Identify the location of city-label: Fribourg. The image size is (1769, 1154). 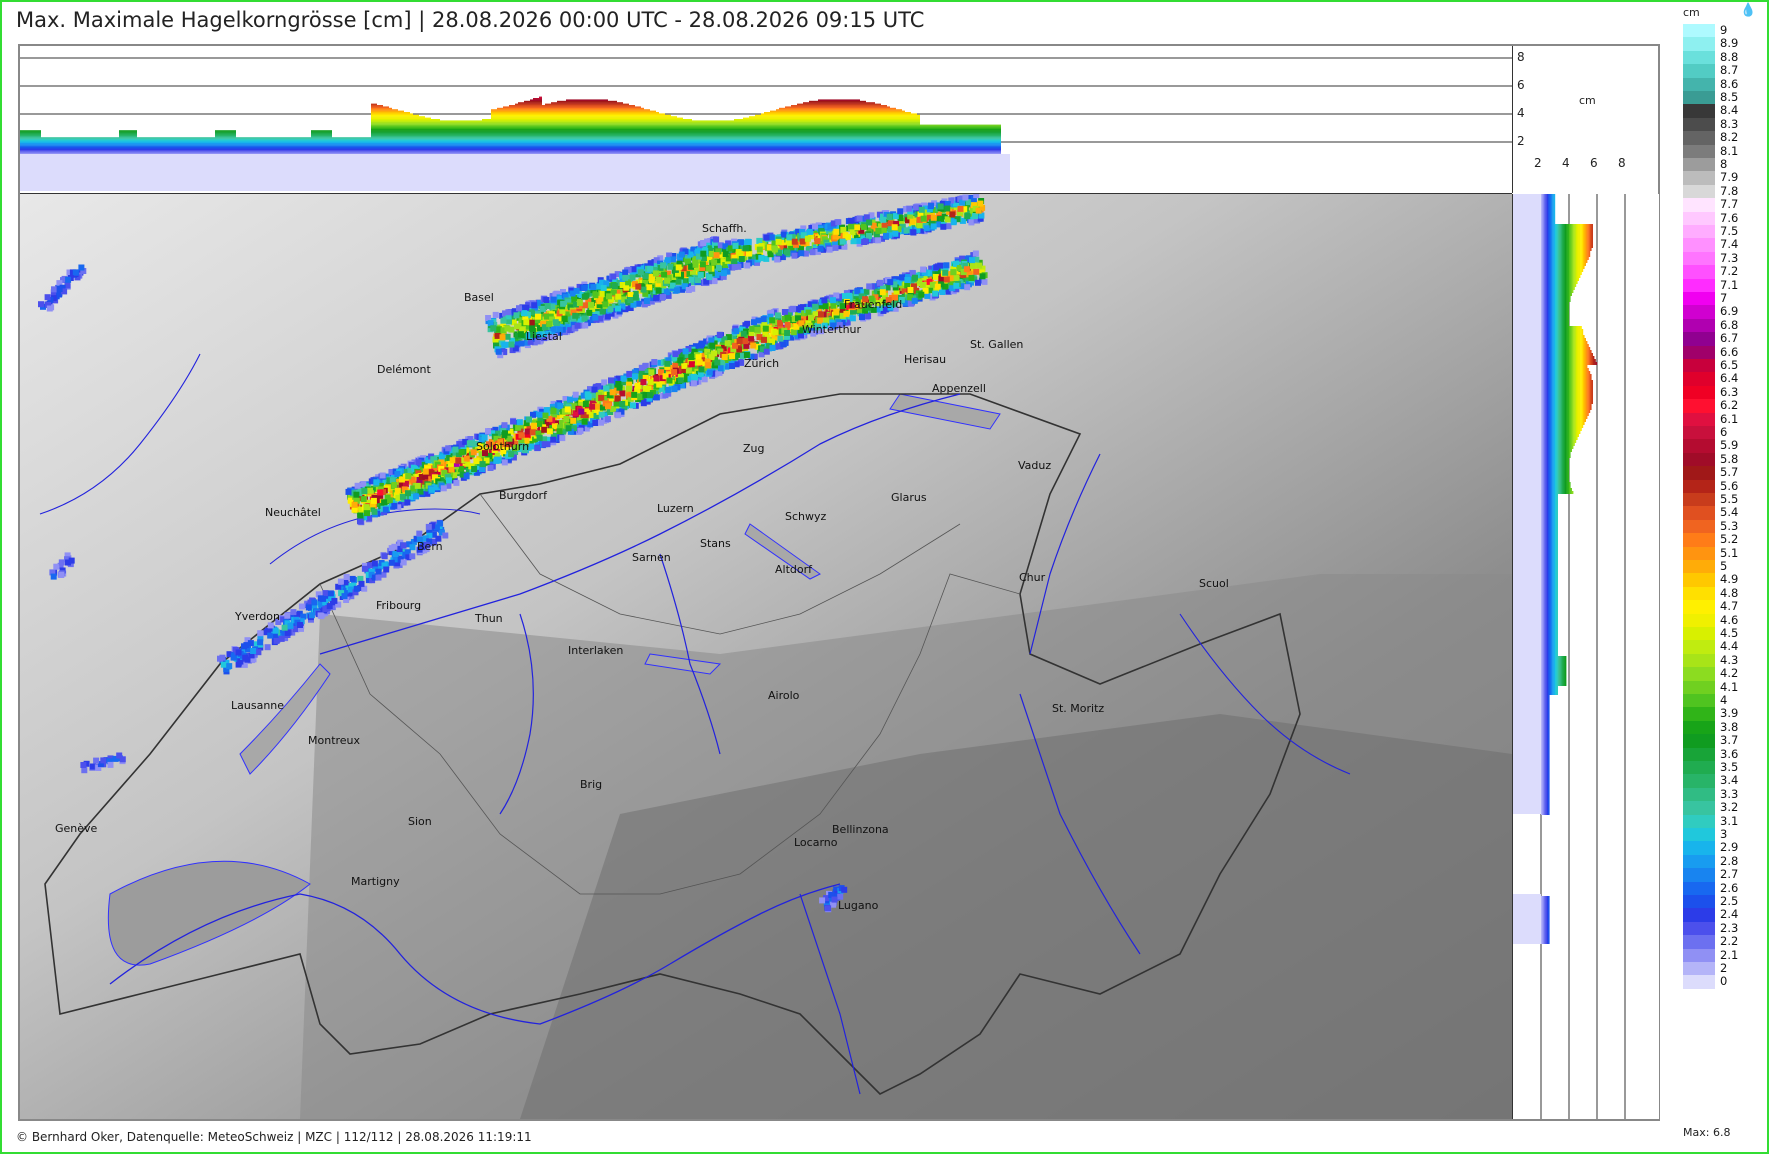
(399, 605).